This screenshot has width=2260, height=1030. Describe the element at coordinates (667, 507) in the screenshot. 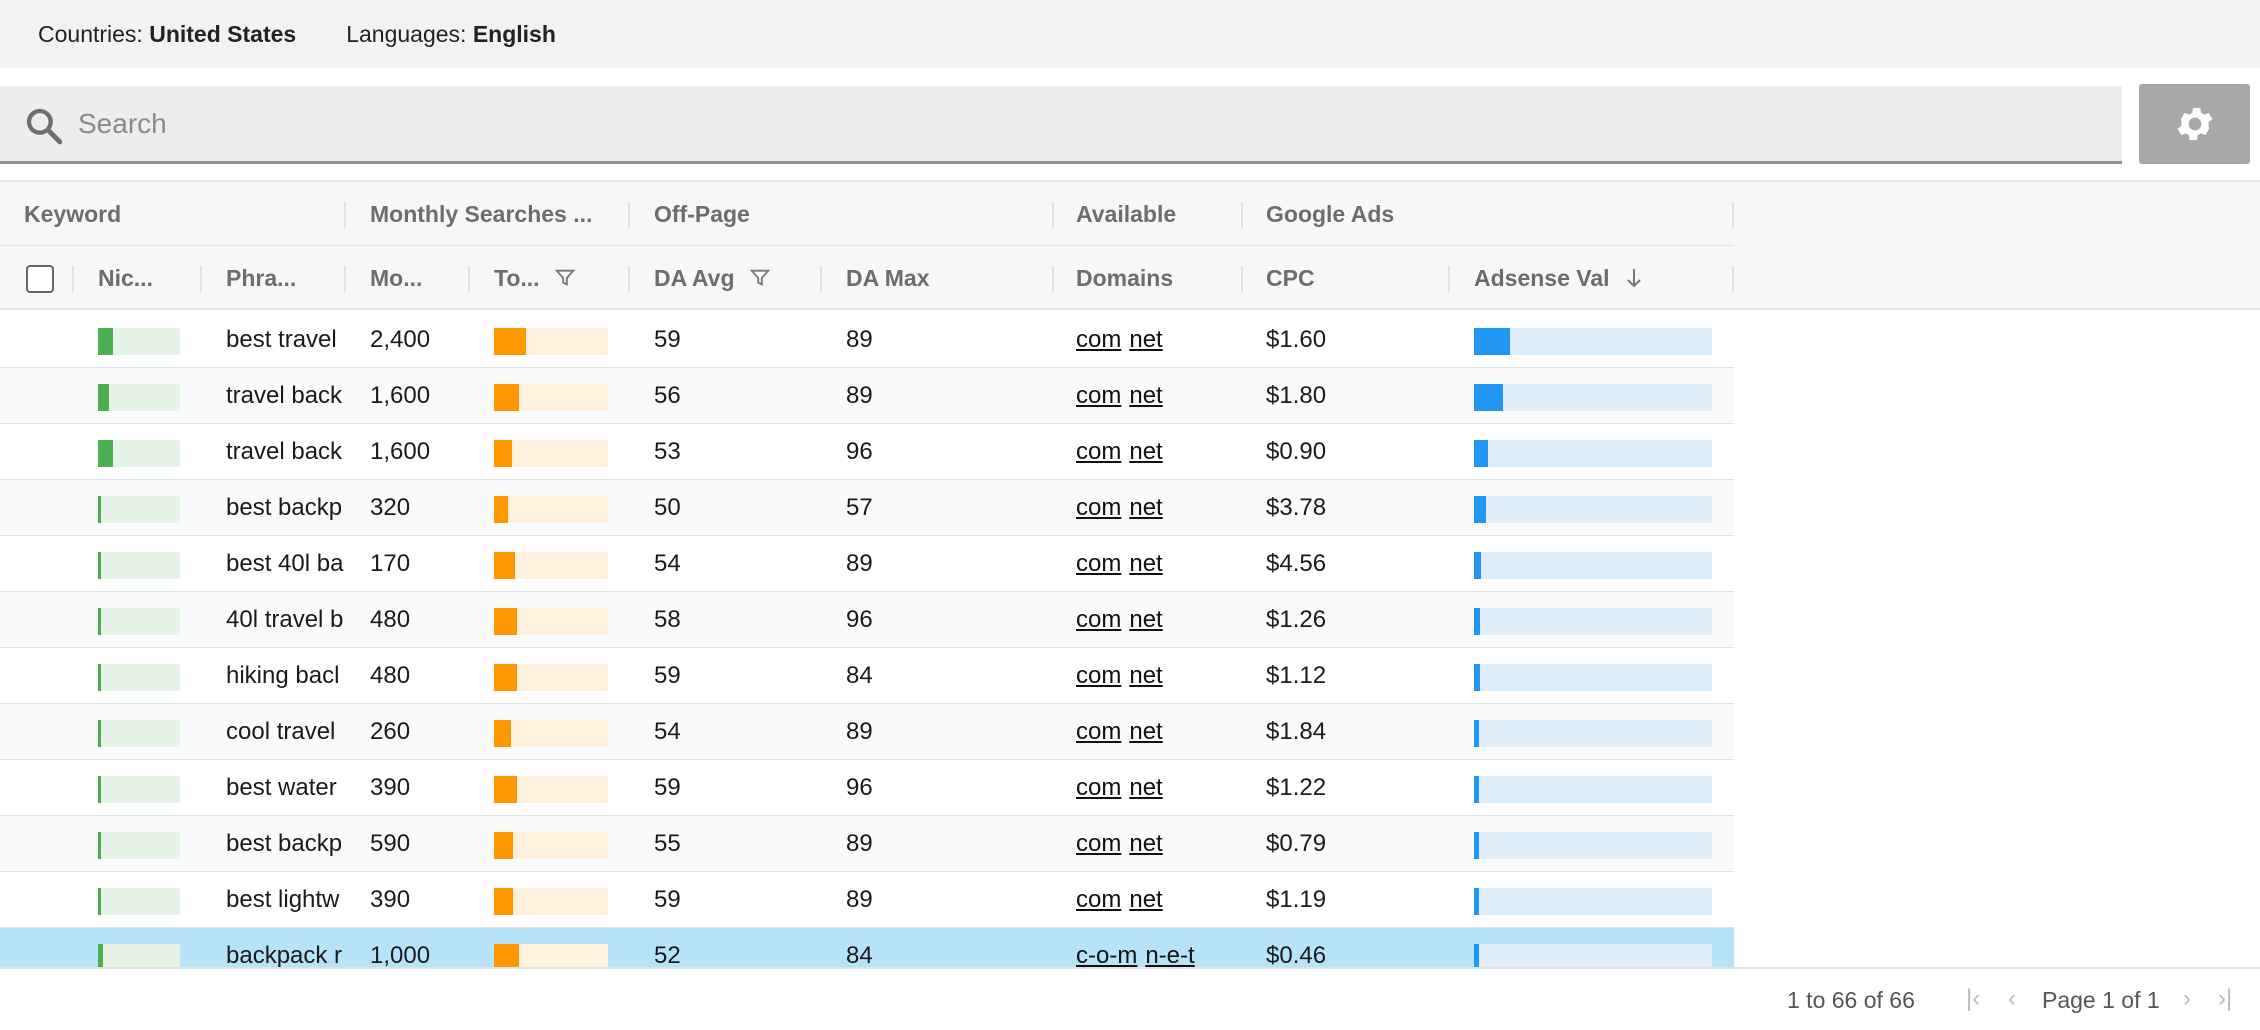

I see `da-avg-cell: 50` at that location.